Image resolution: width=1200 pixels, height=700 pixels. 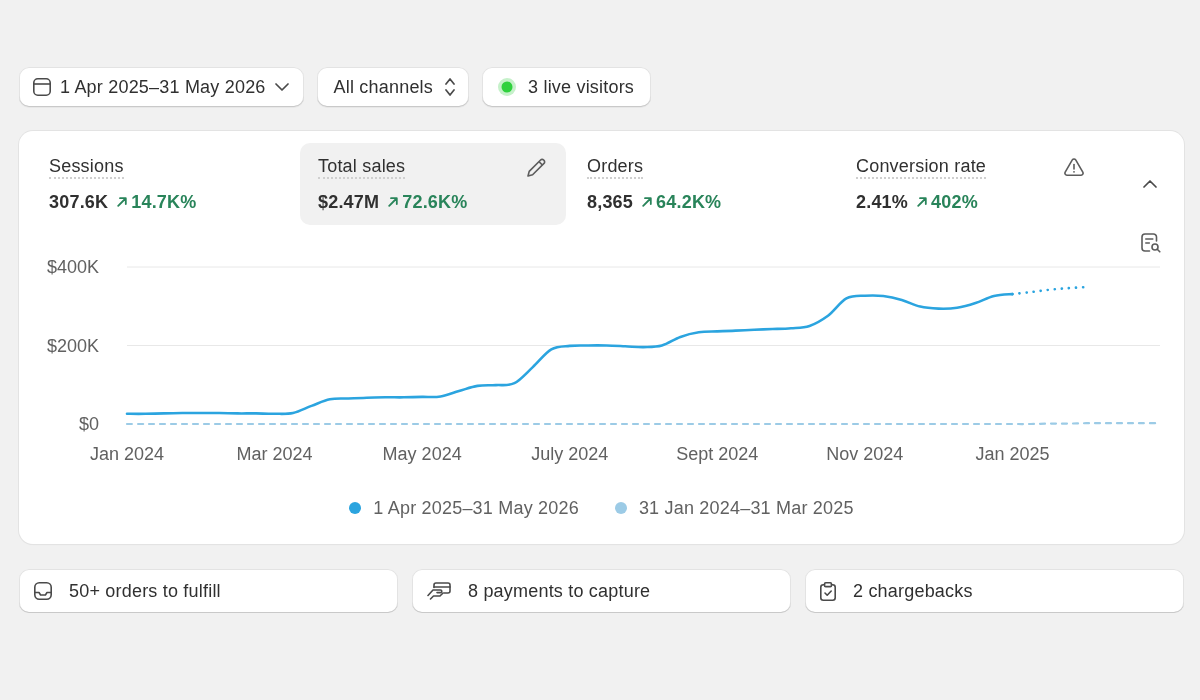 What do you see at coordinates (161, 87) in the screenshot?
I see `date-range-button: 1 Apr 2025–31 May 2026` at bounding box center [161, 87].